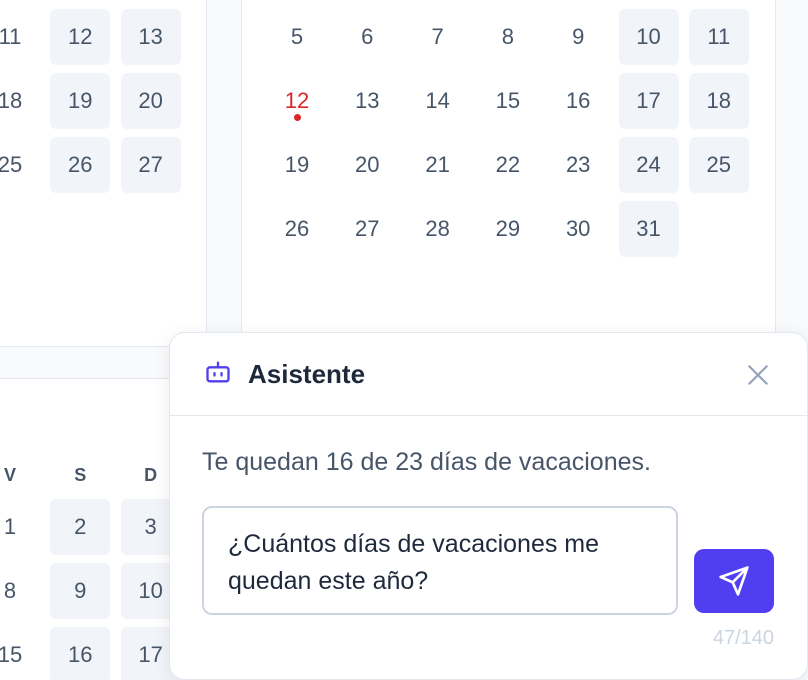 The height and width of the screenshot is (680, 808). I want to click on send-button, so click(734, 581).